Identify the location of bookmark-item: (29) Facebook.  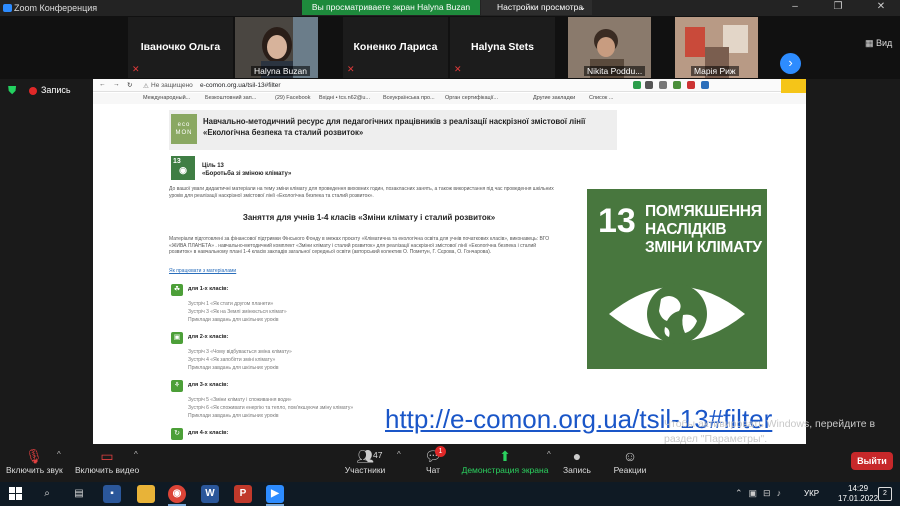
(292, 98).